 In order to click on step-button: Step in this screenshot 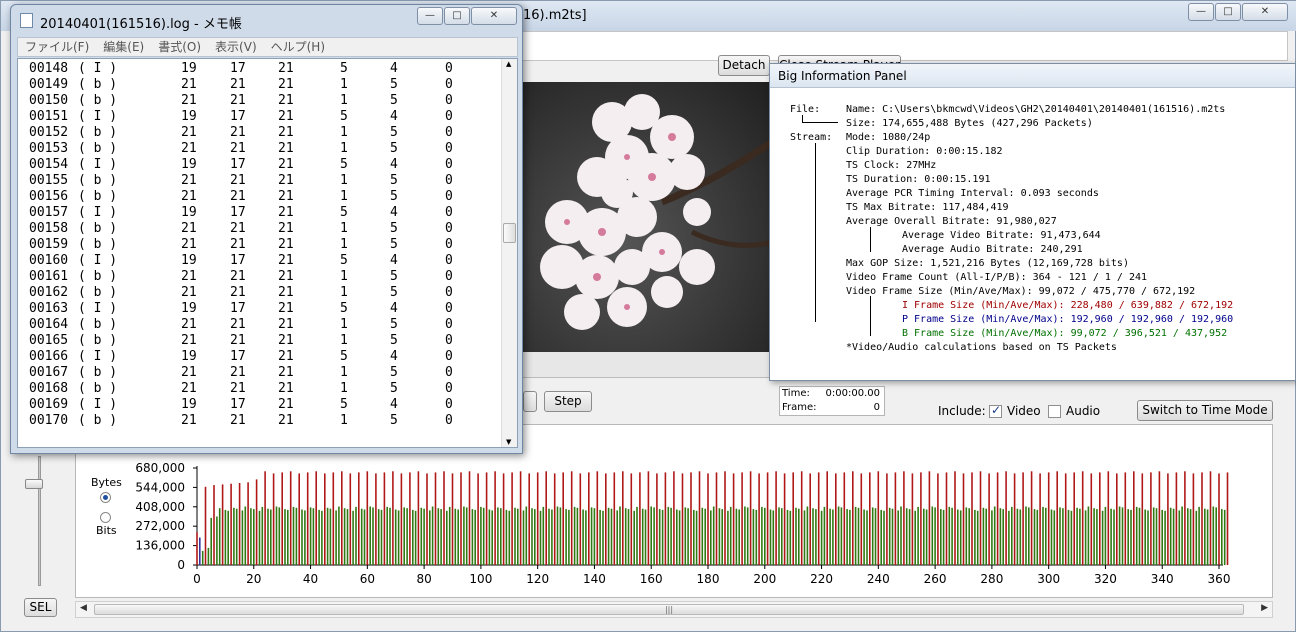, I will do `click(568, 401)`.